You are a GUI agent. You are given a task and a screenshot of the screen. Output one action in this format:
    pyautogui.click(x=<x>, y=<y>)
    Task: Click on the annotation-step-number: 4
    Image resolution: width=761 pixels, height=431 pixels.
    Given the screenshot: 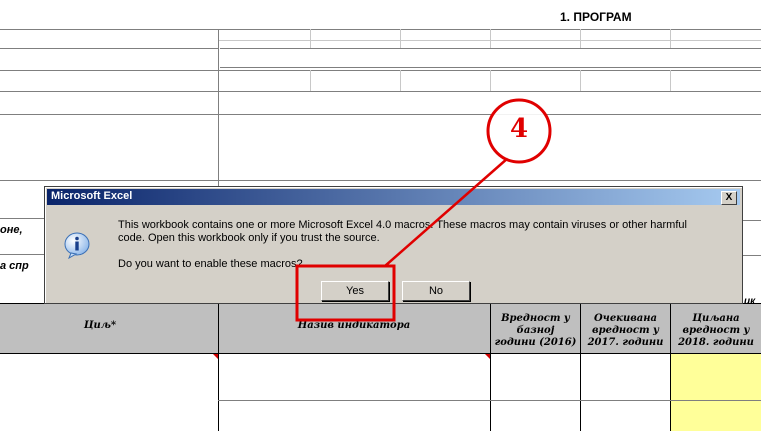 What is the action you would take?
    pyautogui.click(x=519, y=129)
    